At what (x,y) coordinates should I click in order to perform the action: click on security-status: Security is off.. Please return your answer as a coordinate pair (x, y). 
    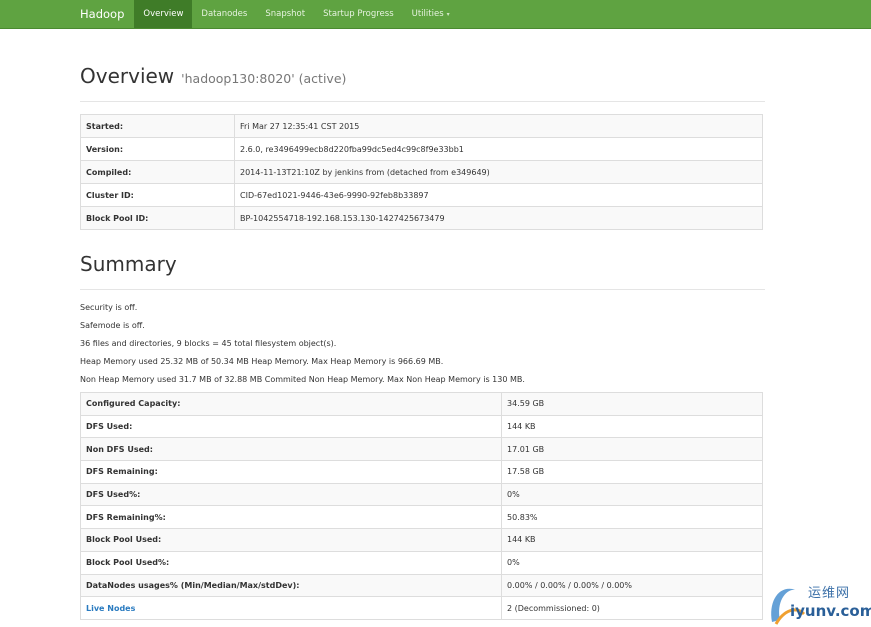
    Looking at the image, I should click on (109, 307).